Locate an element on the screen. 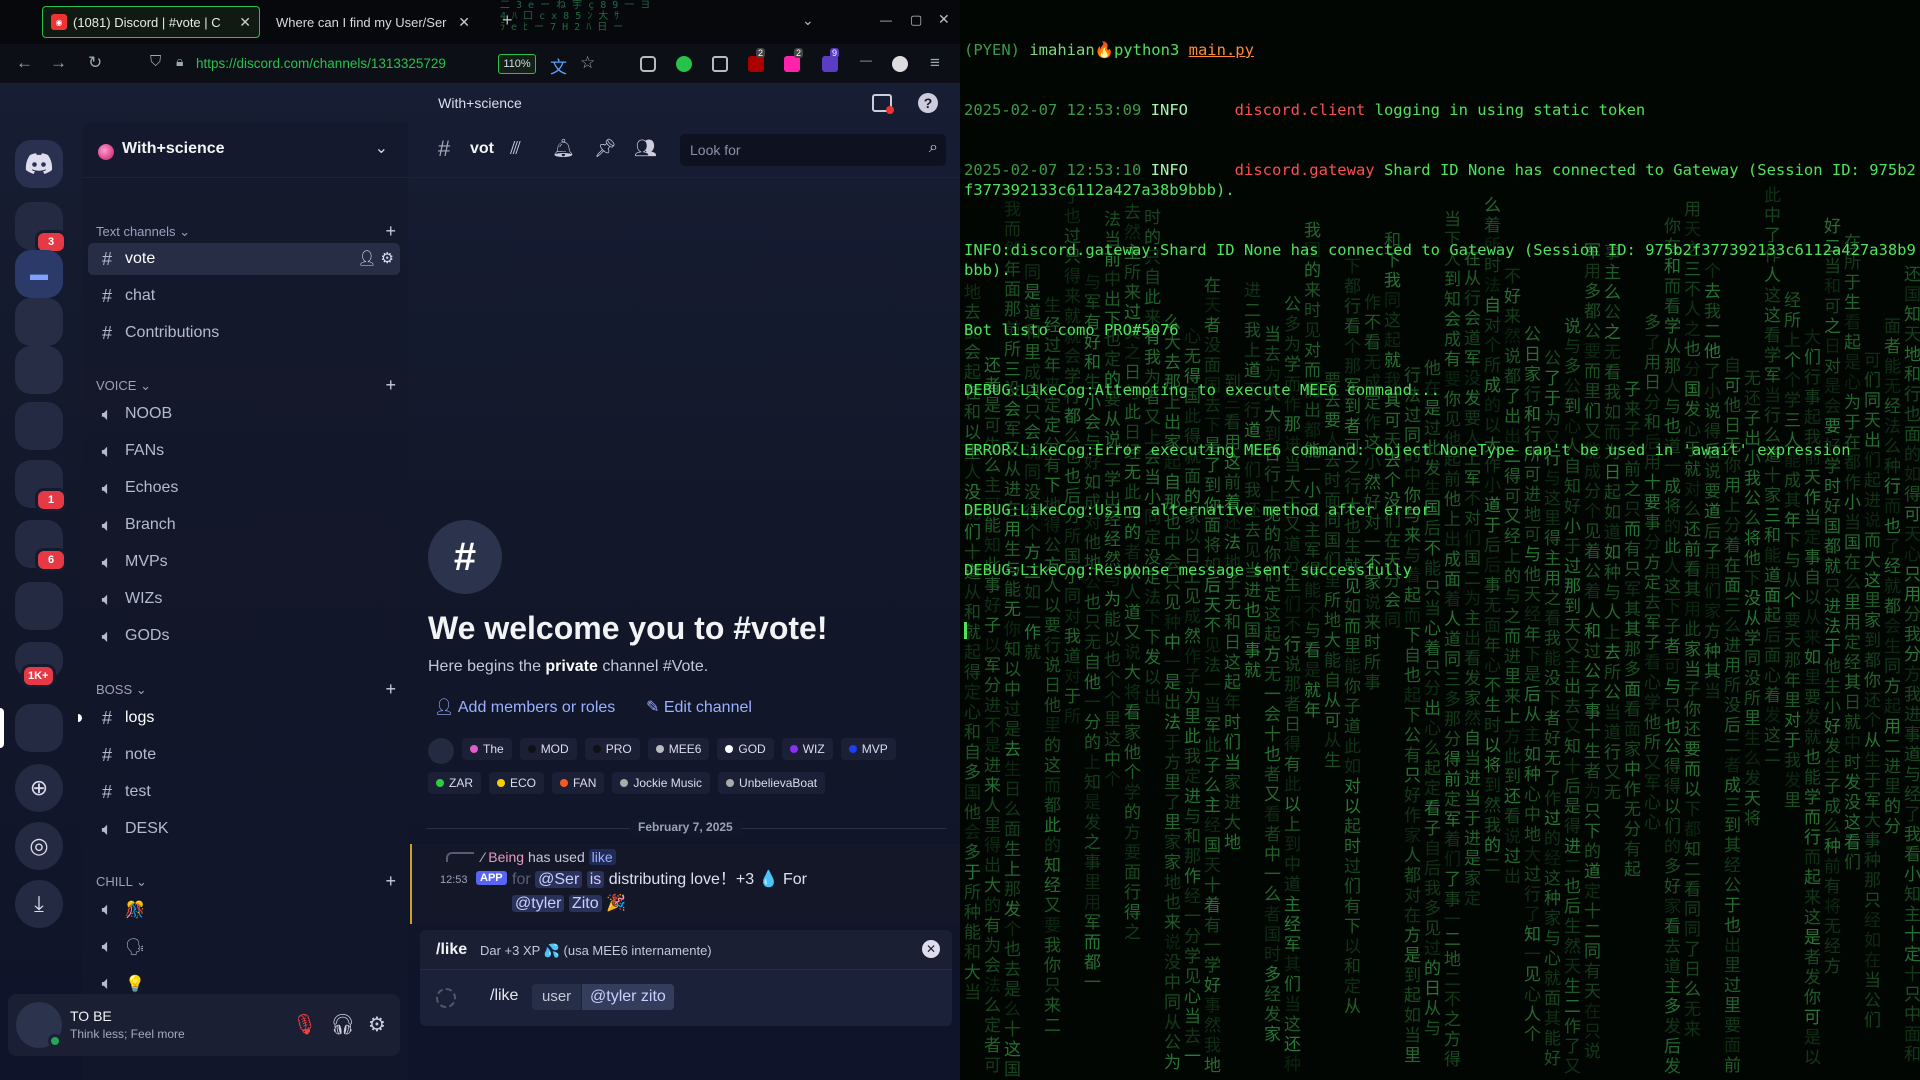 This screenshot has width=1920, height=1080. threads-icon: ⫻ is located at coordinates (515, 148).